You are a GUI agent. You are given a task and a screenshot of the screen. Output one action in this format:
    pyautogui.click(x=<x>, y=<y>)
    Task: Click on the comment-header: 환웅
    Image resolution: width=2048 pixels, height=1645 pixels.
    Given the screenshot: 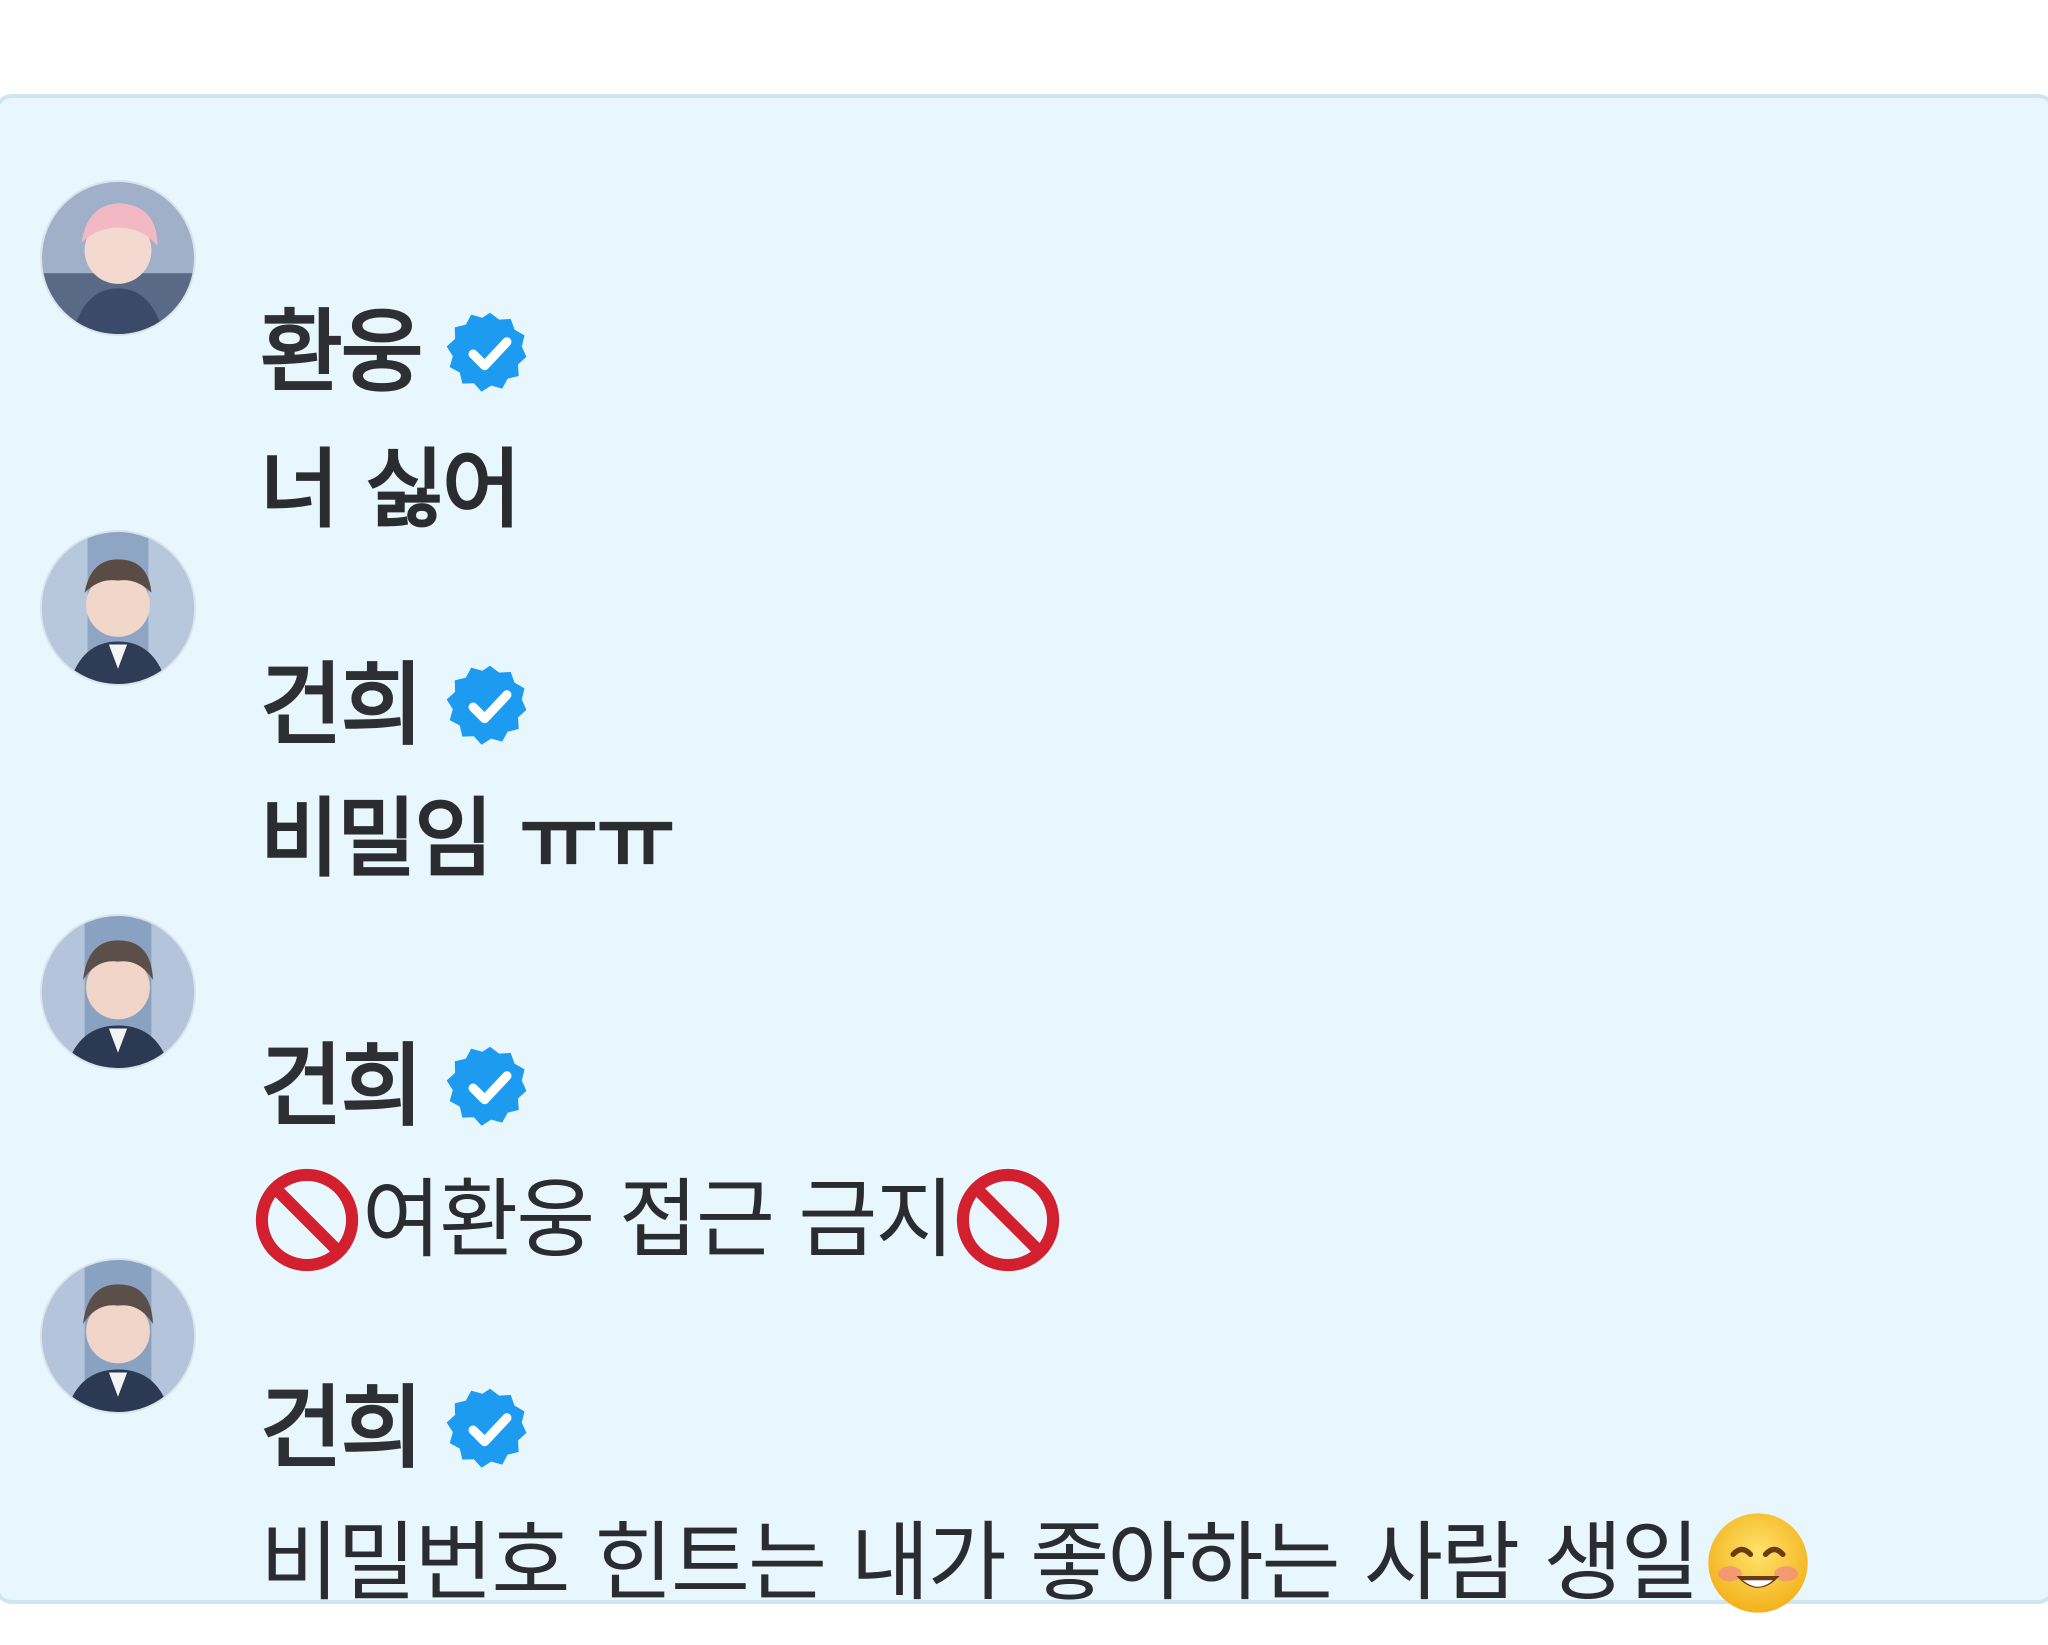 What is the action you would take?
    pyautogui.click(x=398, y=353)
    